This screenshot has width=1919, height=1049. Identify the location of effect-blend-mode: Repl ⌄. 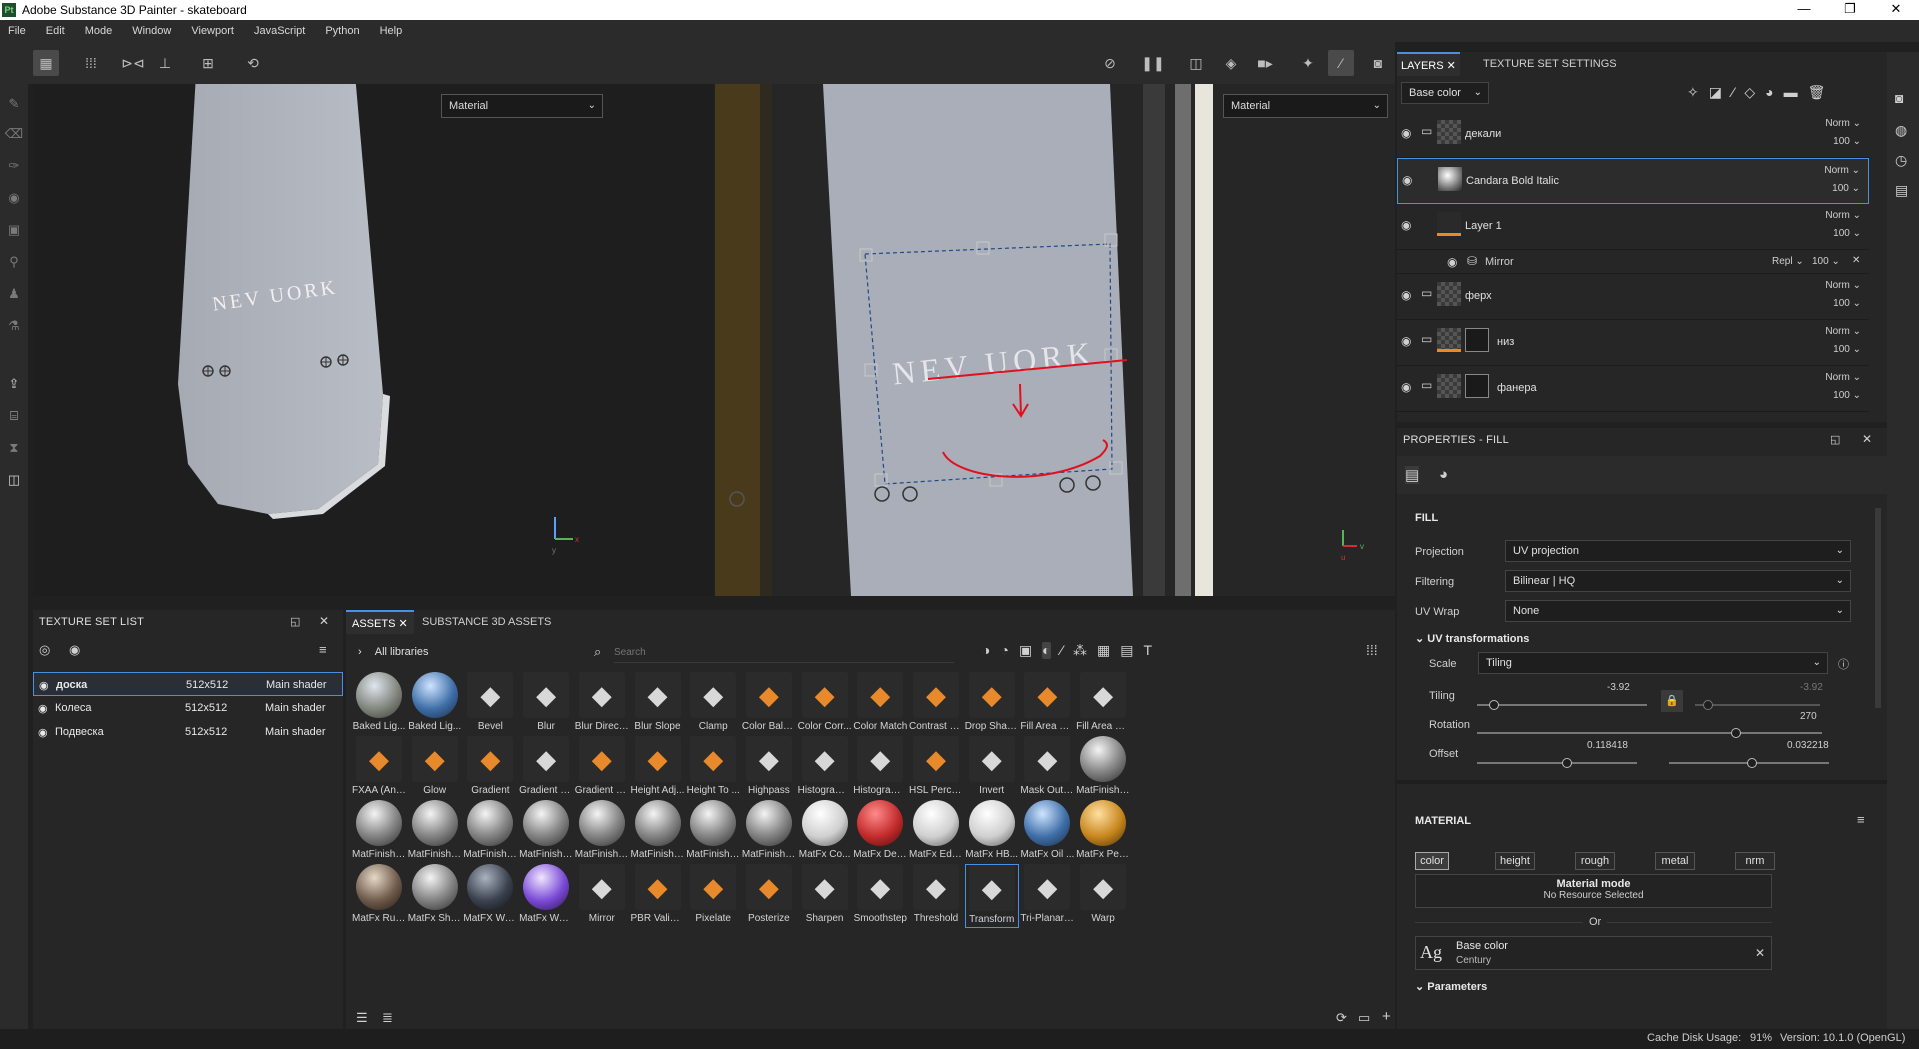
(1788, 261).